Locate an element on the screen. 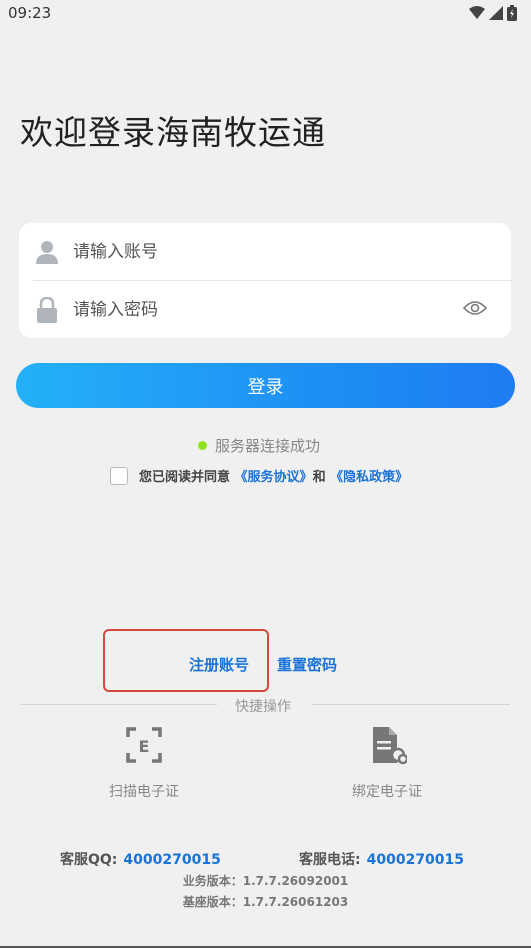 The width and height of the screenshot is (531, 948). customer-service-qq: 客服QQ: 4000270015 is located at coordinates (140, 859).